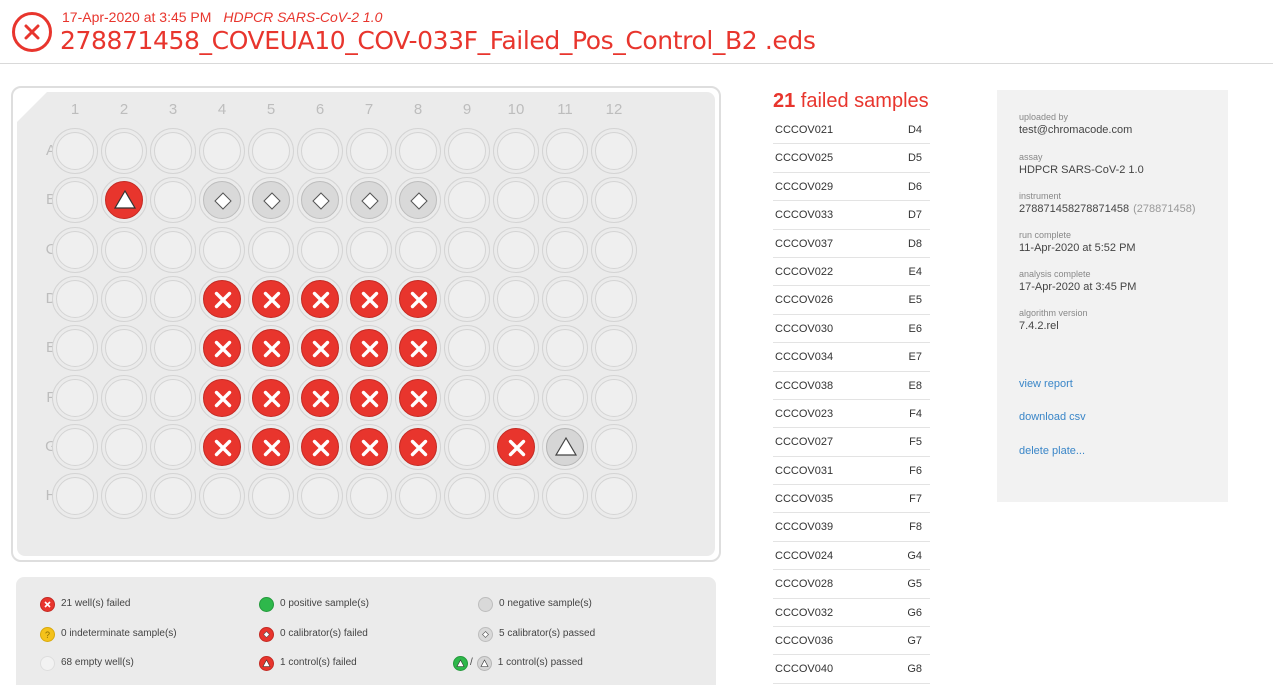 Image resolution: width=1273 pixels, height=685 pixels. I want to click on list-item: CCCOV034 E7, so click(851, 357).